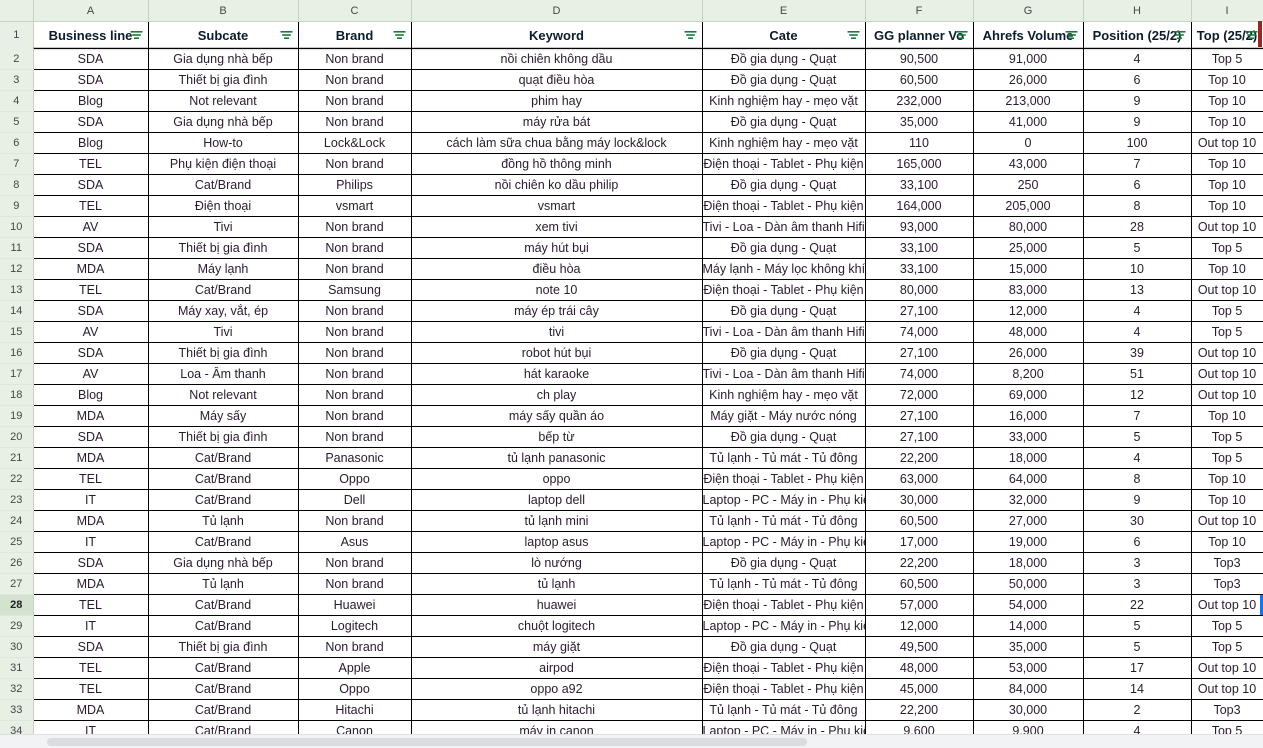 Image resolution: width=1263 pixels, height=748 pixels. What do you see at coordinates (17, 626) in the screenshot?
I see `row-number-29: 29` at bounding box center [17, 626].